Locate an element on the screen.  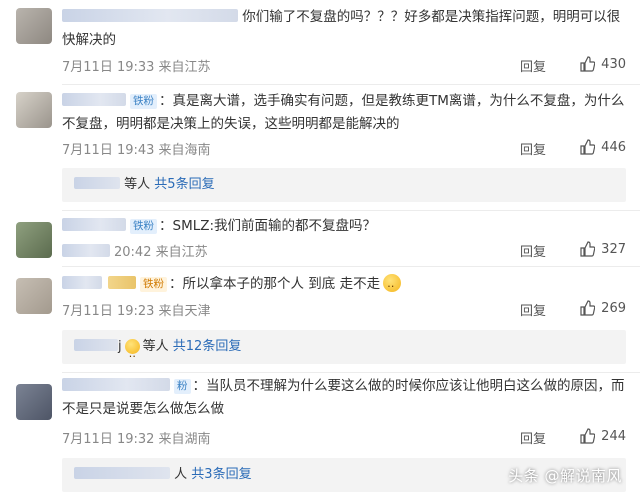
sub-replies-link: 共3条回复 is located at coordinates (221, 474).